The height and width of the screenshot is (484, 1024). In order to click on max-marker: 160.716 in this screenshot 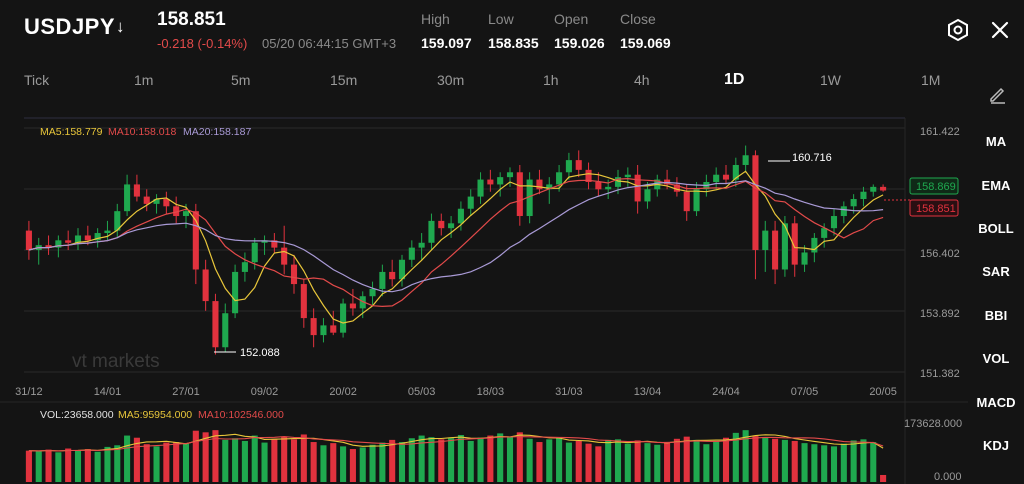, I will do `click(812, 158)`.